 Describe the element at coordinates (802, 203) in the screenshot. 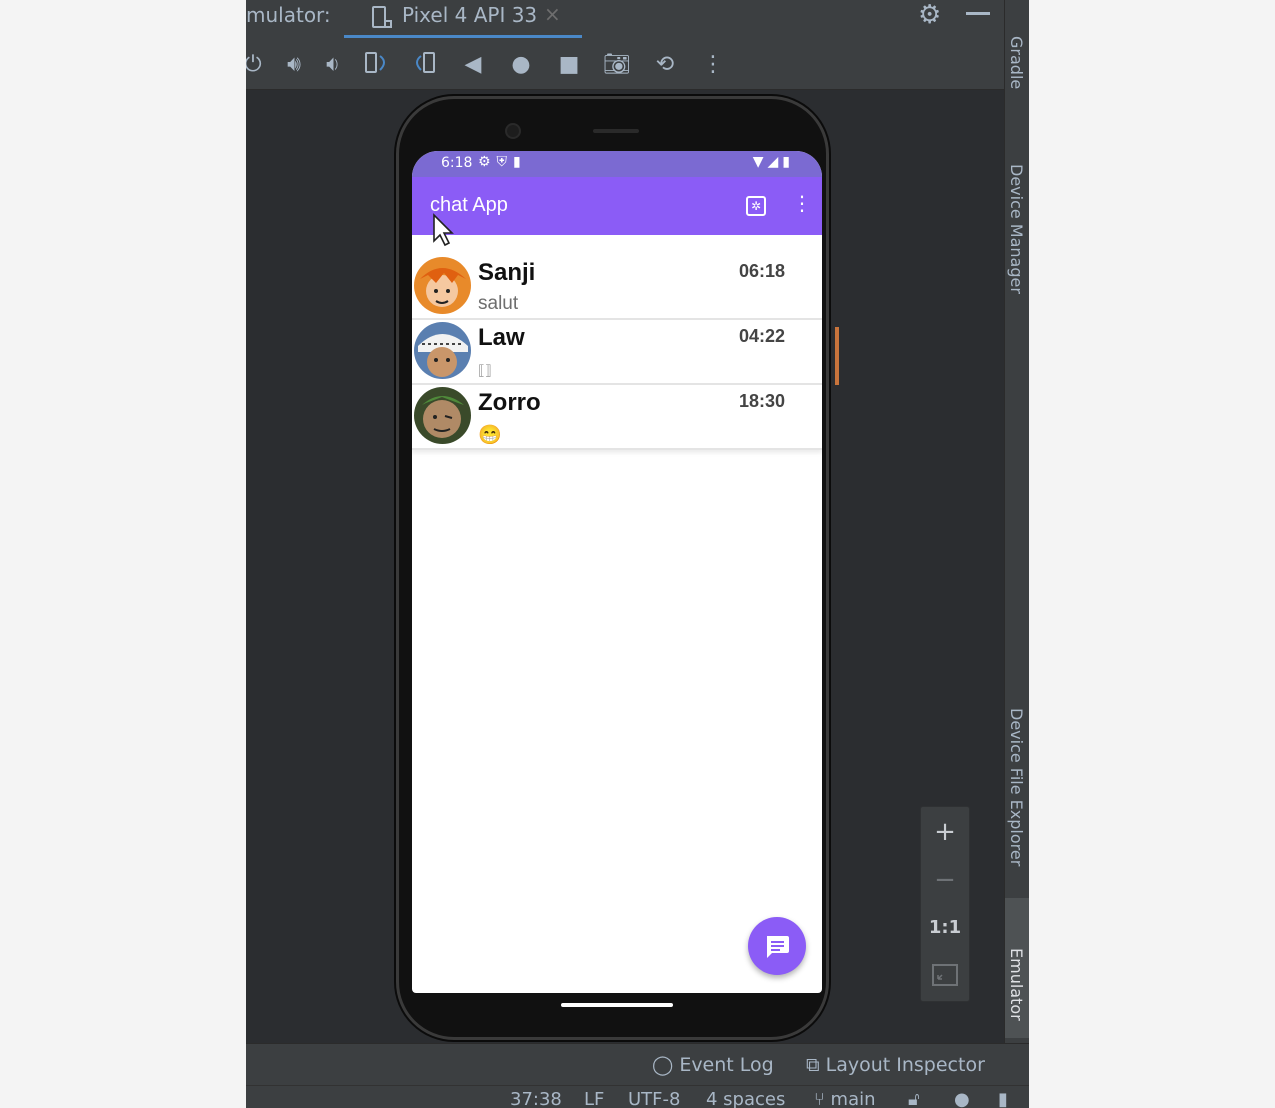

I see `overflow-menu-icon: ⋮` at that location.